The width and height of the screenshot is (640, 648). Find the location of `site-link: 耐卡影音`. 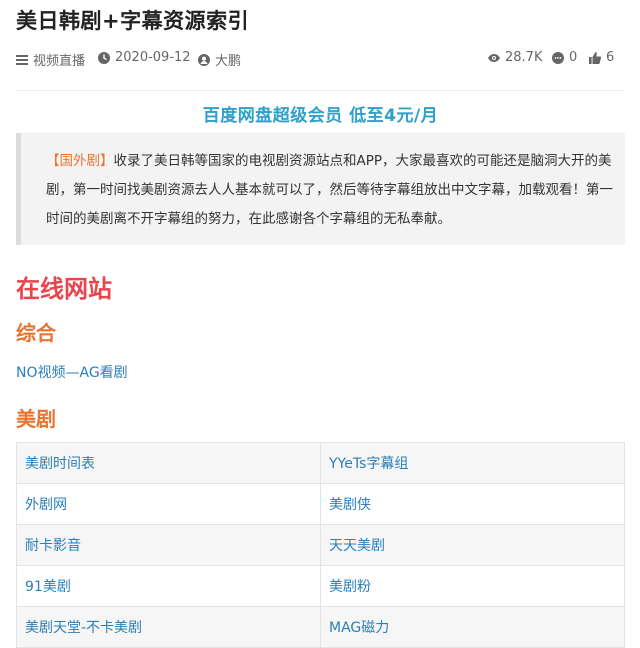

site-link: 耐卡影音 is located at coordinates (168, 545).